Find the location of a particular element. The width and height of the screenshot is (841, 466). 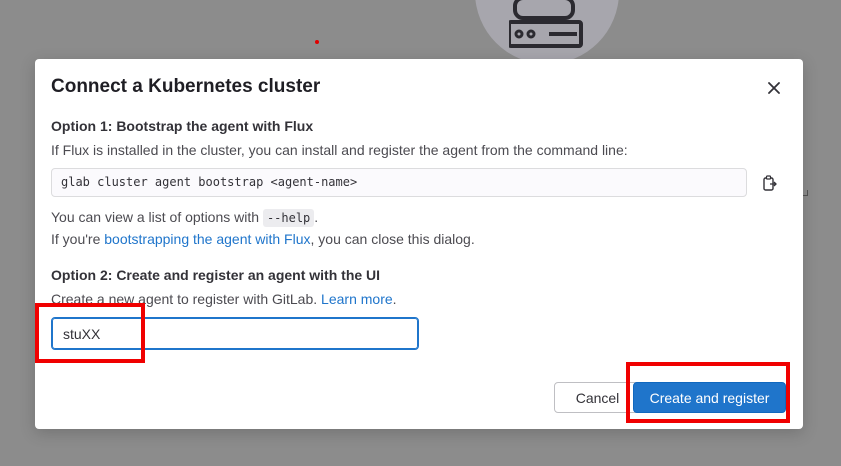

flux-docs-link: bootstrapping the agent with Flux is located at coordinates (207, 239).